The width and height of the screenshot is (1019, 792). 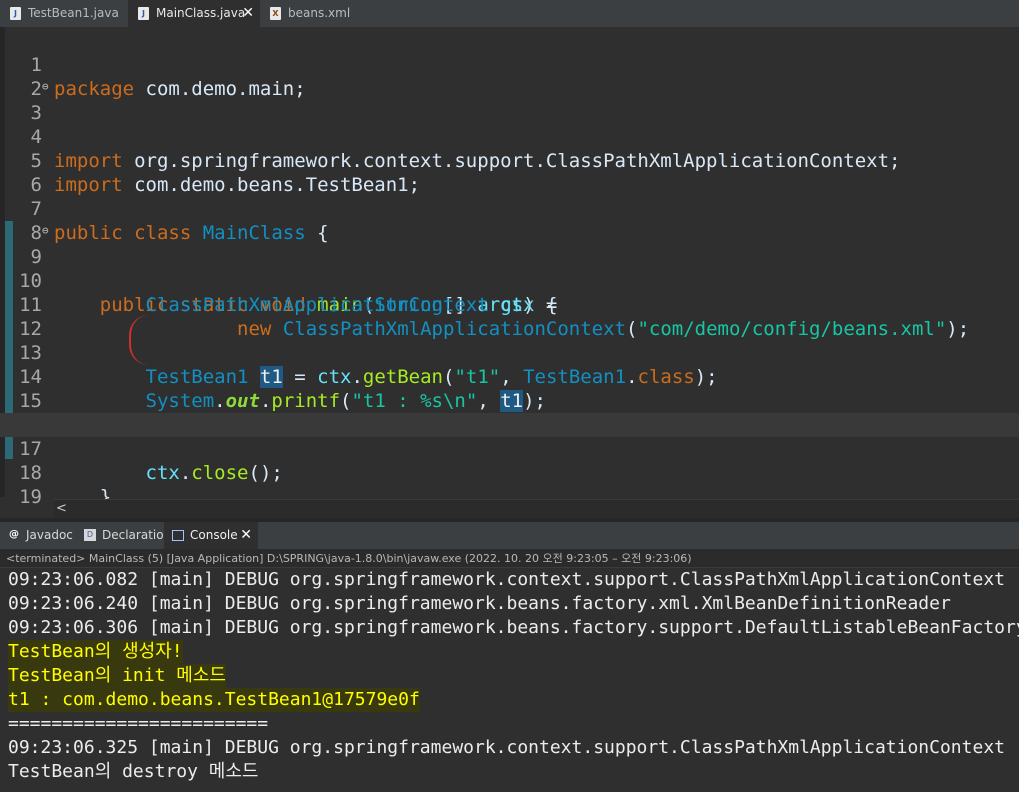 What do you see at coordinates (178, 535) in the screenshot?
I see `console-icon` at bounding box center [178, 535].